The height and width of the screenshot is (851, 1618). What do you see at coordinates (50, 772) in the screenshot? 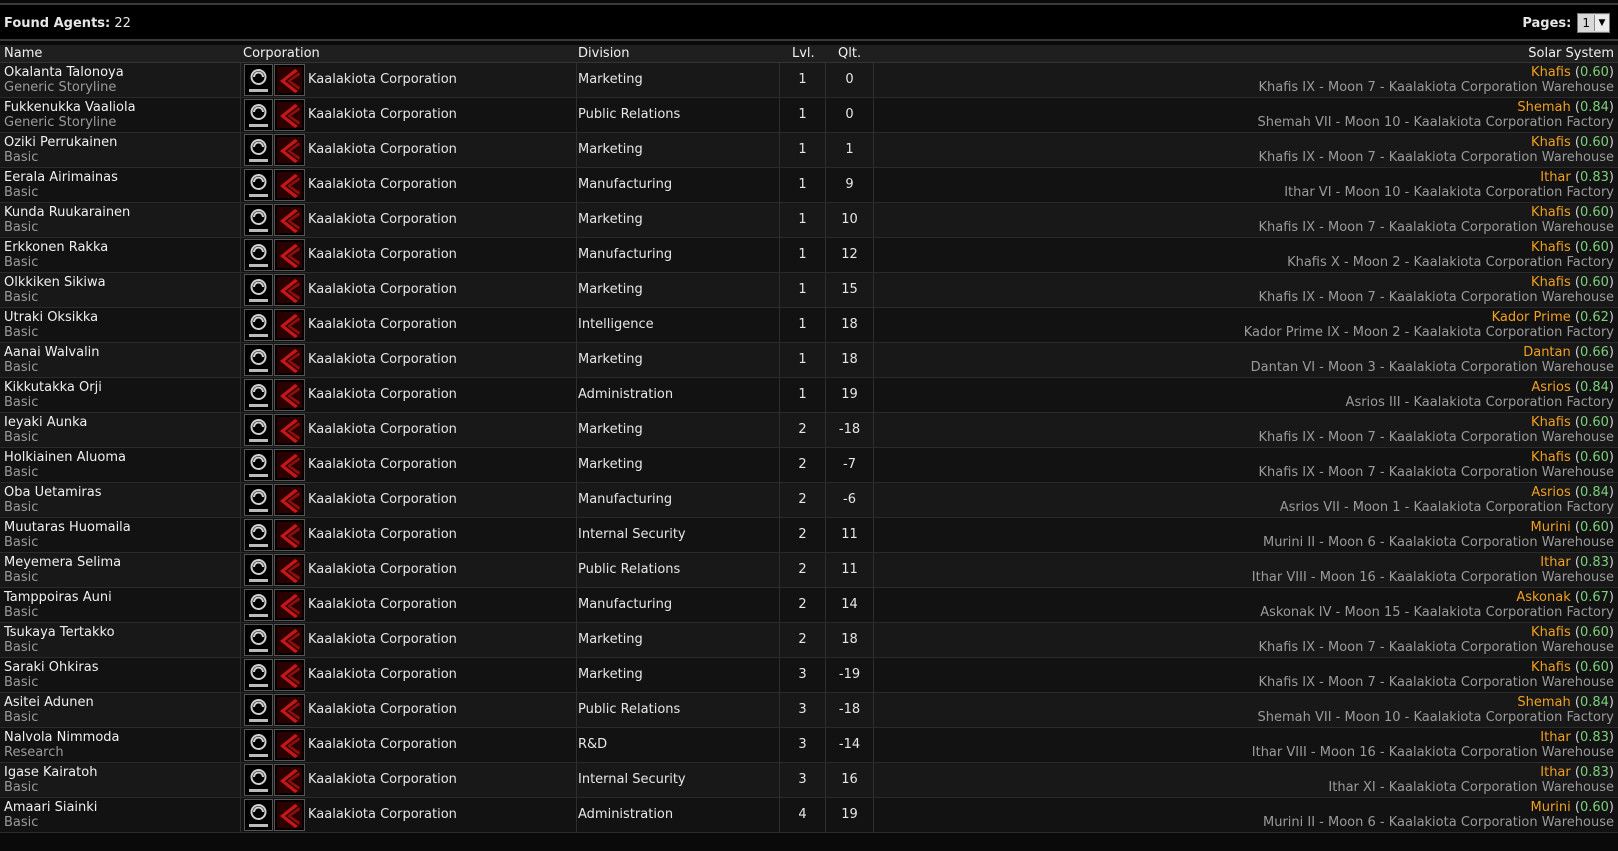
I see `agent-name-link: Igase Kairatoh` at bounding box center [50, 772].